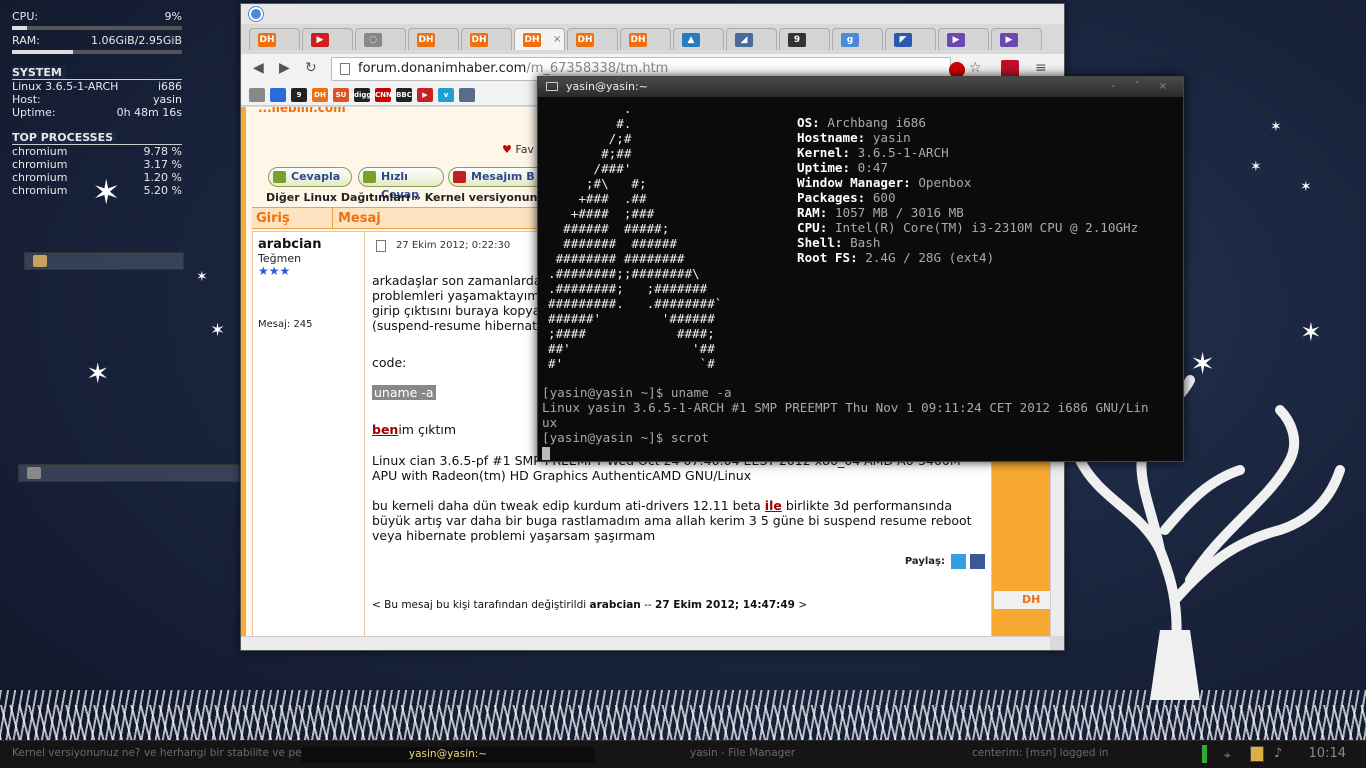 This screenshot has height=768, width=1366. Describe the element at coordinates (442, 68) in the screenshot. I see `url-host: forum.donanimhaber.com` at that location.